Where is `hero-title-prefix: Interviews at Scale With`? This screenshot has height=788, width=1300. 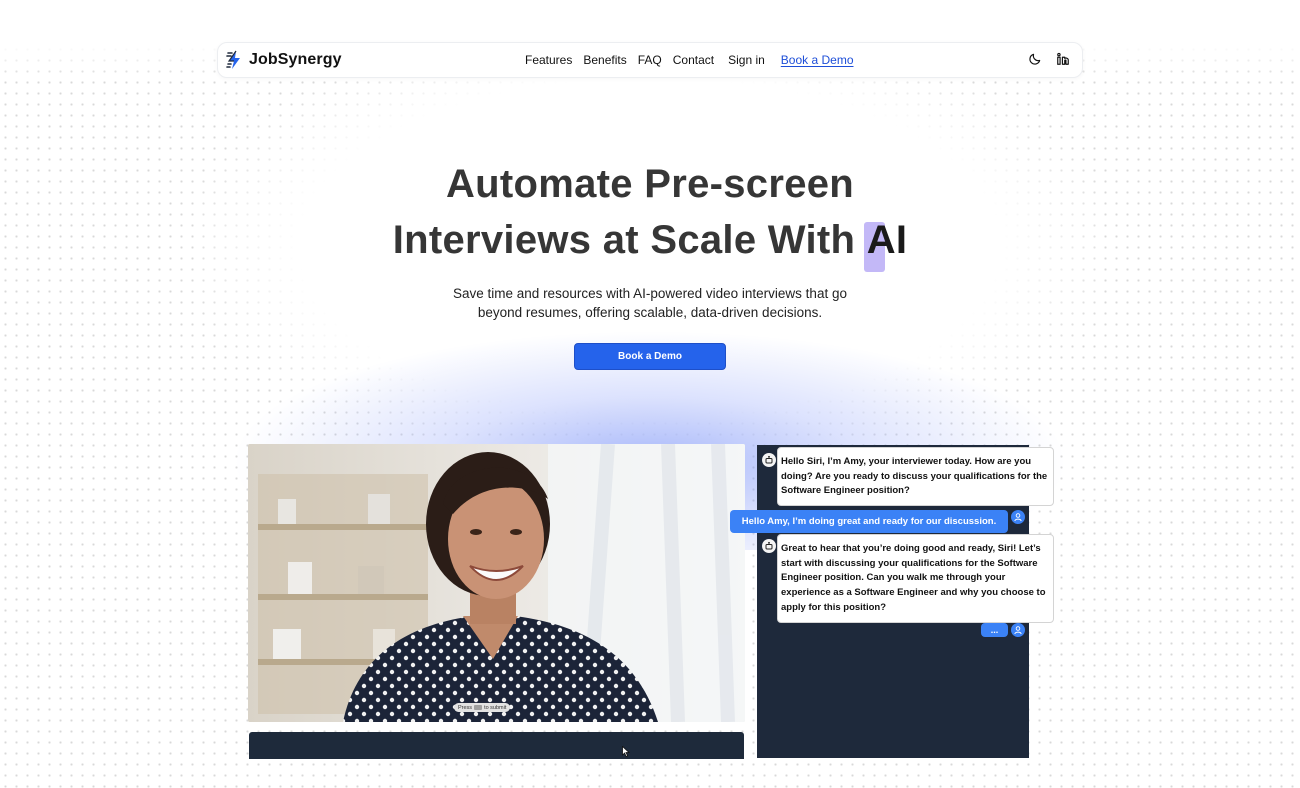
hero-title-prefix: Interviews at Scale With is located at coordinates (624, 240).